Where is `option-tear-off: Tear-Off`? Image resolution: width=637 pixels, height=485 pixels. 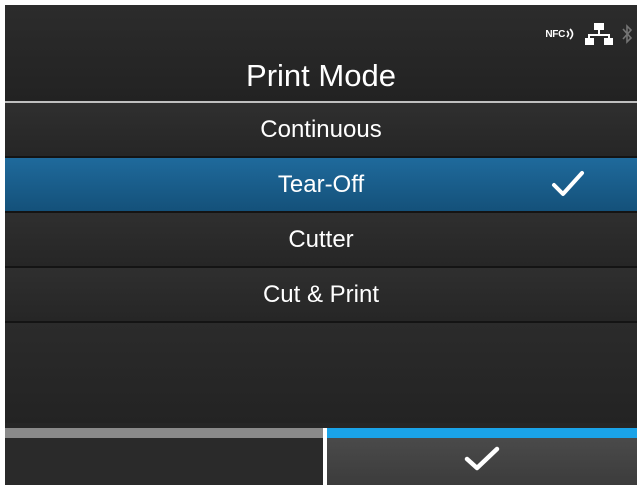
option-tear-off: Tear-Off is located at coordinates (321, 185).